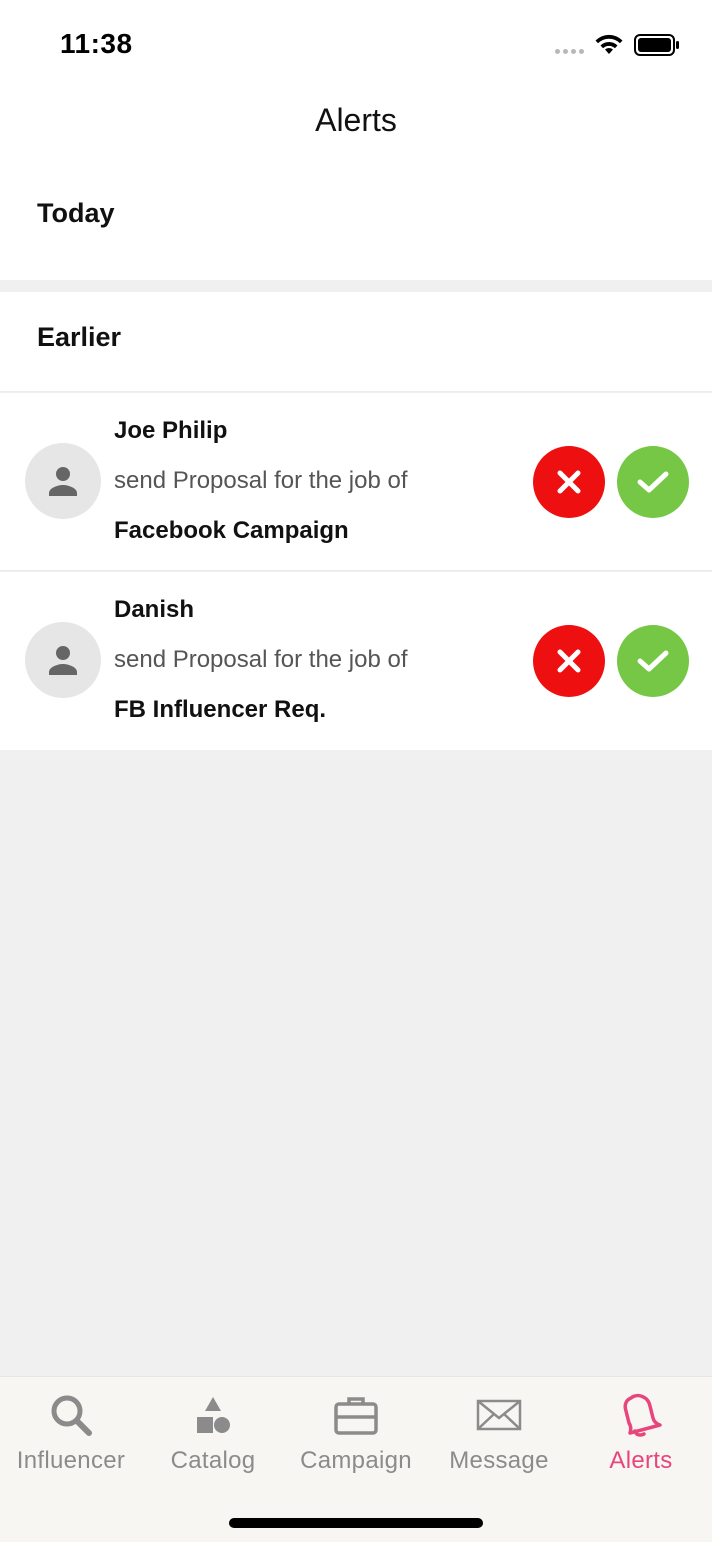 Image resolution: width=712 pixels, height=1542 pixels. I want to click on wifi-icon, so click(609, 44).